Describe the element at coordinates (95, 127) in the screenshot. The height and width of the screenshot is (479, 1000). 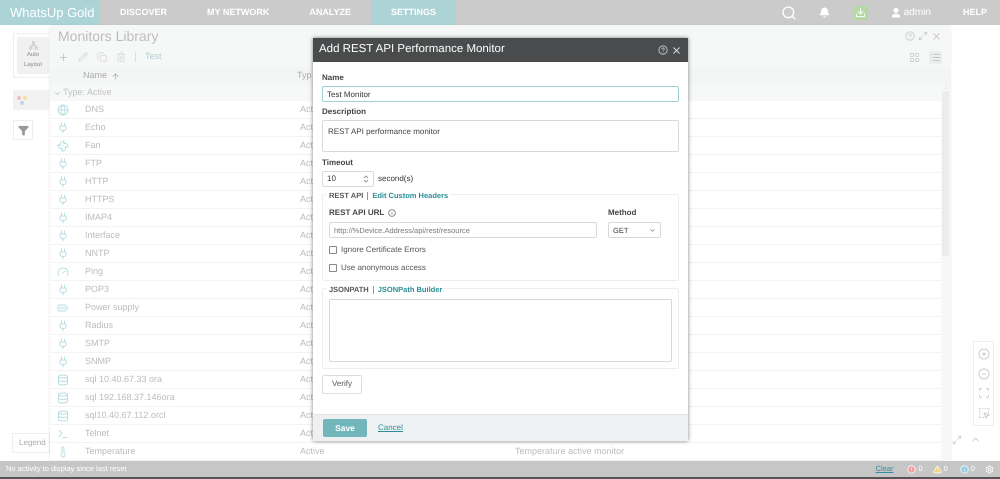
I see `table-cell: Echo` at that location.